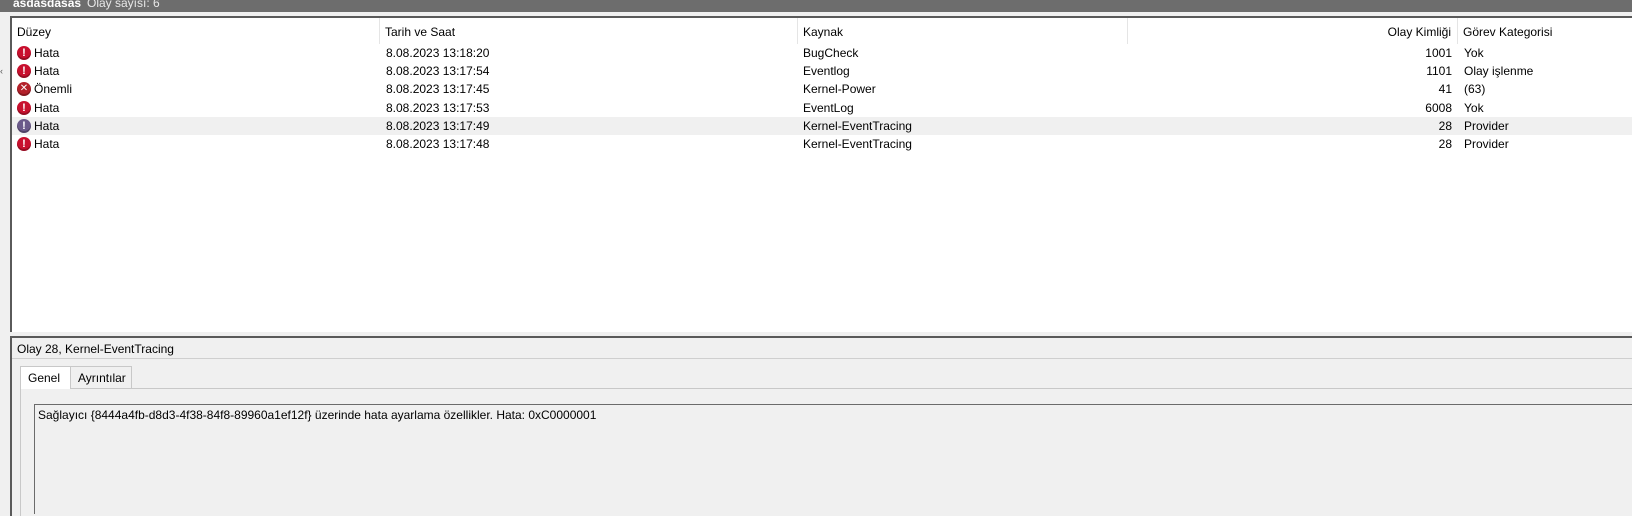  What do you see at coordinates (1438, 108) in the screenshot?
I see `cell-event-id: 6008` at bounding box center [1438, 108].